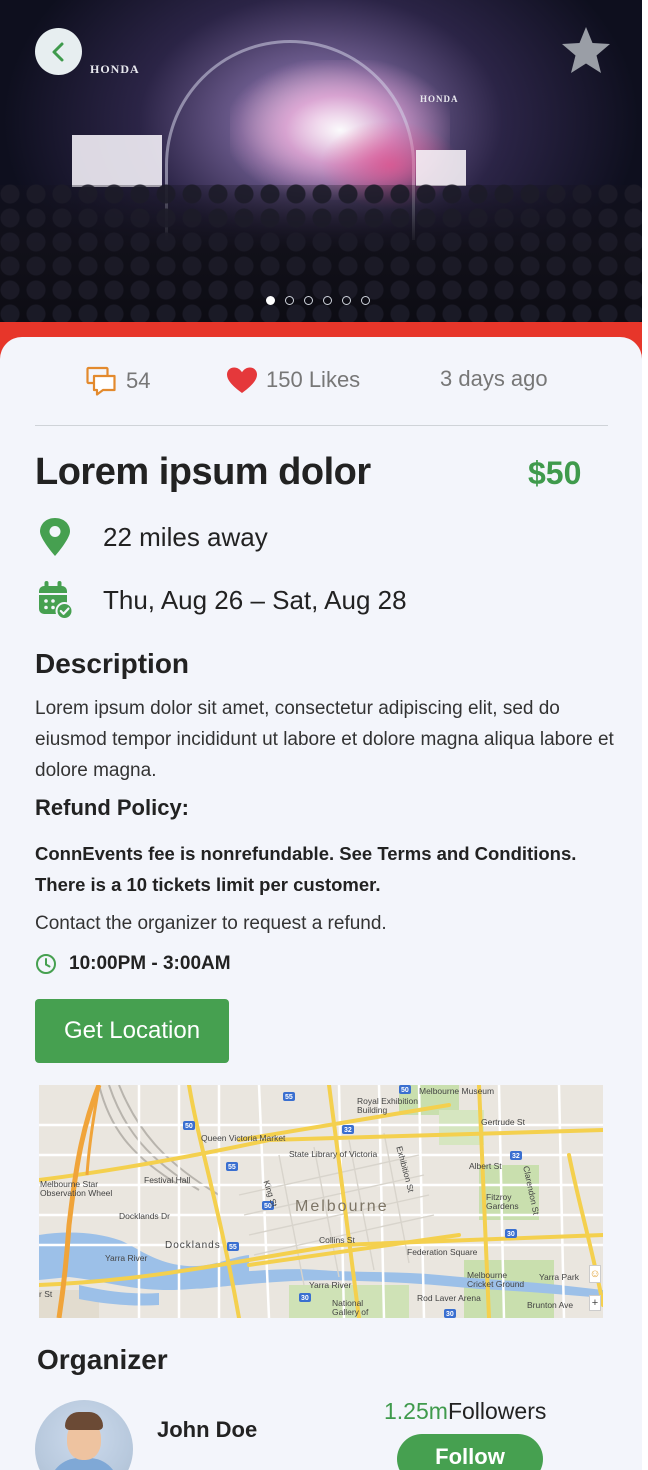  What do you see at coordinates (118, 381) in the screenshot?
I see `comments-stat: 54` at bounding box center [118, 381].